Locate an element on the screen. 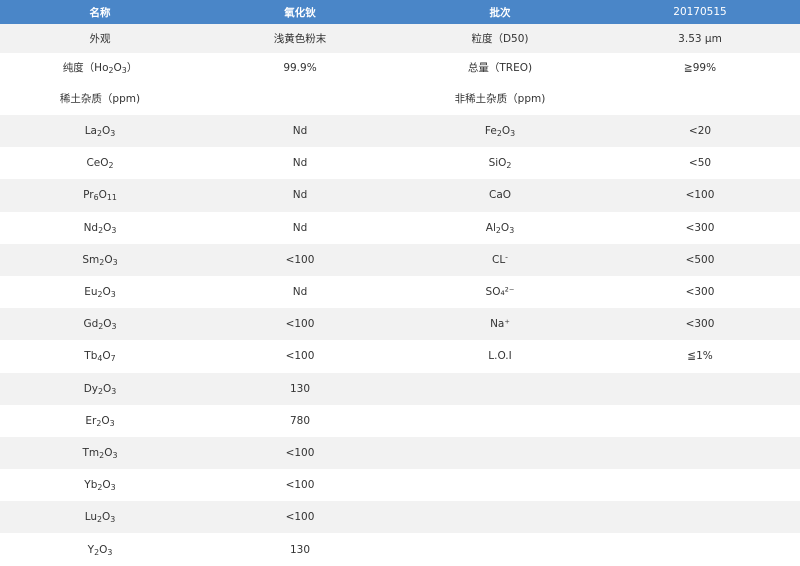 The width and height of the screenshot is (800, 566). header-row: 名称 氧化钬 批次 20170515 is located at coordinates (400, 12).